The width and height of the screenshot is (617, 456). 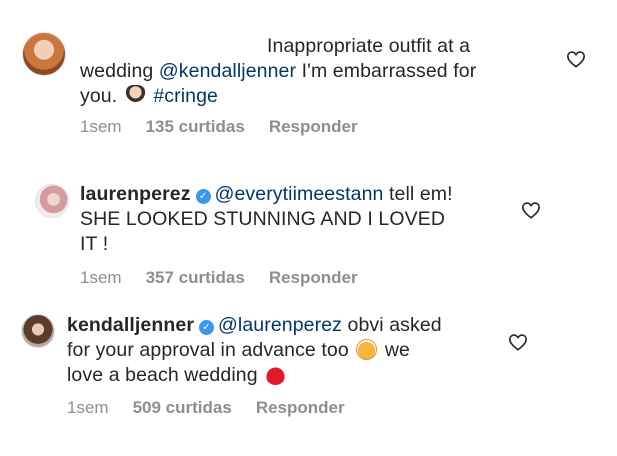 I want to click on comment-line: IT !, so click(x=94, y=244).